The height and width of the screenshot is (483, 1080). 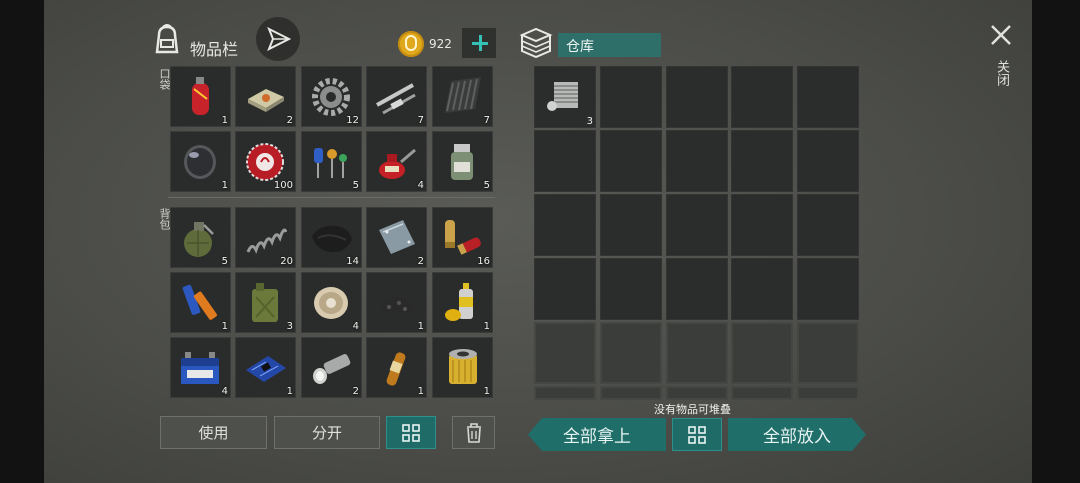 I want to click on item-count: 16, so click(x=483, y=261).